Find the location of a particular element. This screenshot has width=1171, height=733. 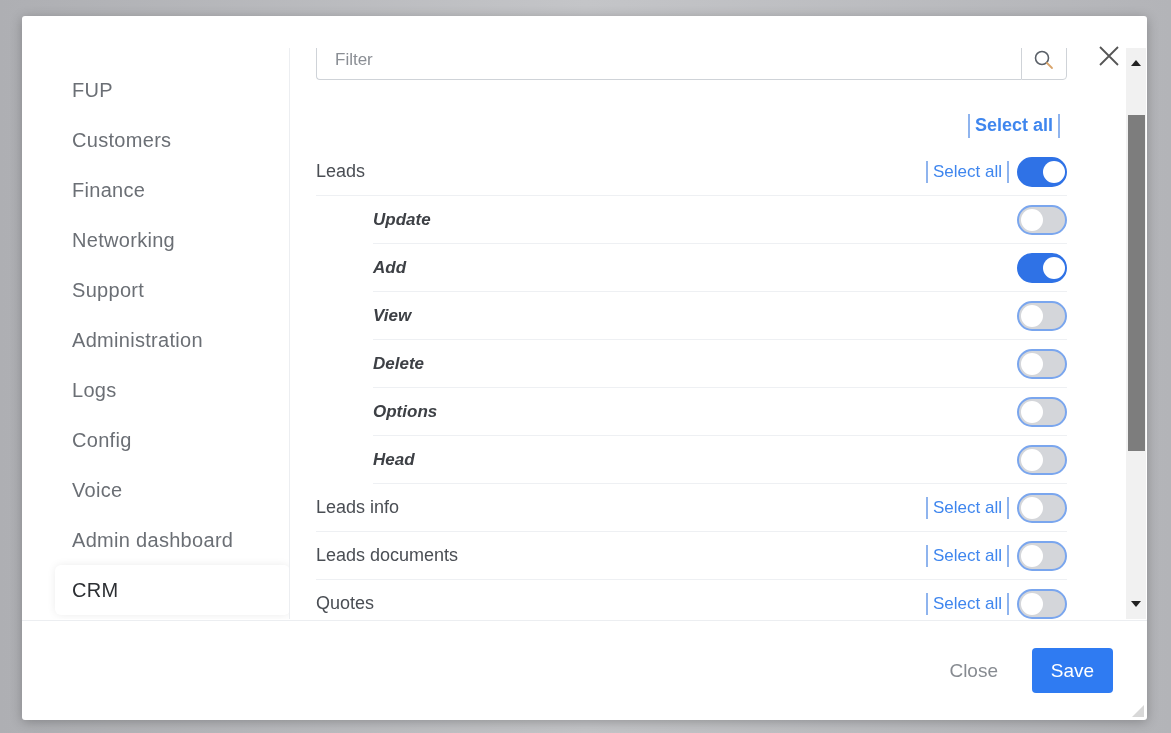

sidebar-item: Voice is located at coordinates (172, 490).